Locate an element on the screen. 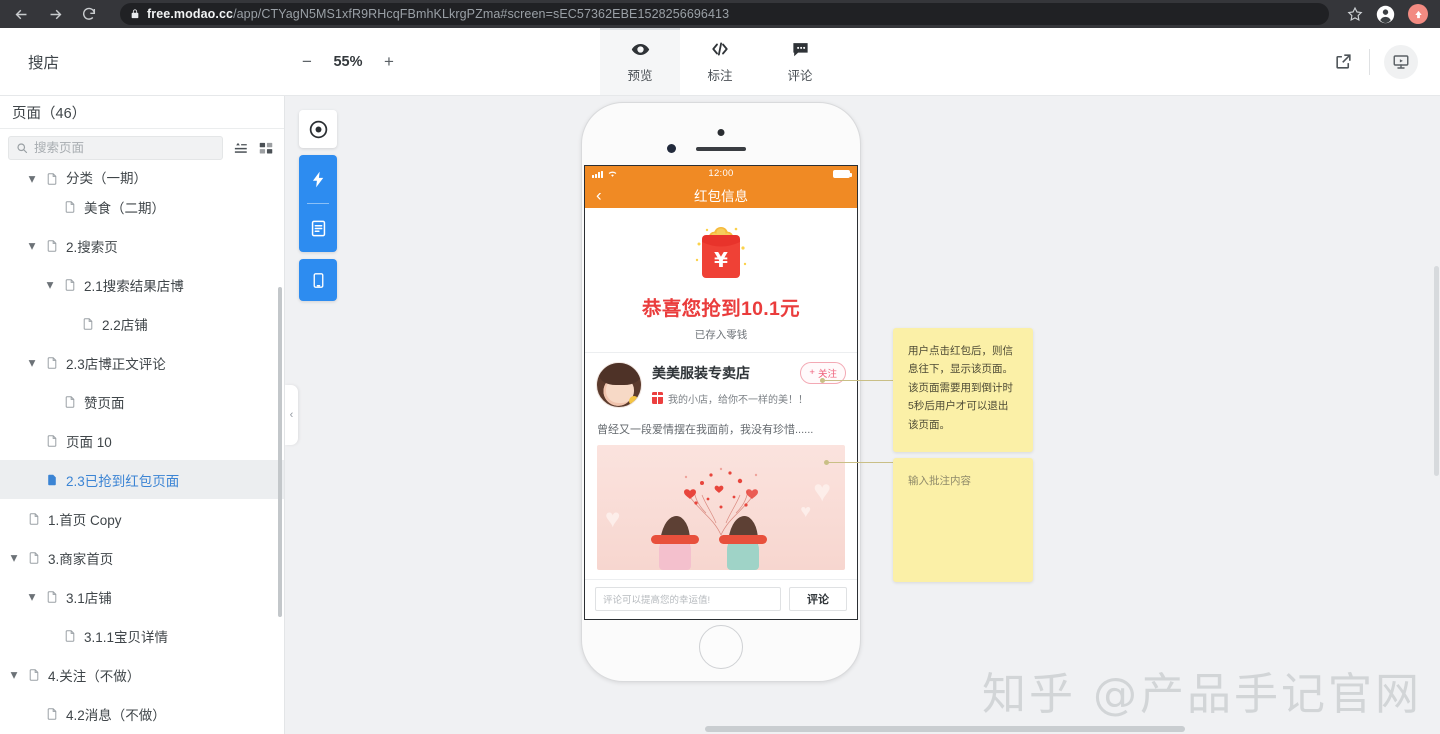  interaction-note-tools is located at coordinates (318, 203).